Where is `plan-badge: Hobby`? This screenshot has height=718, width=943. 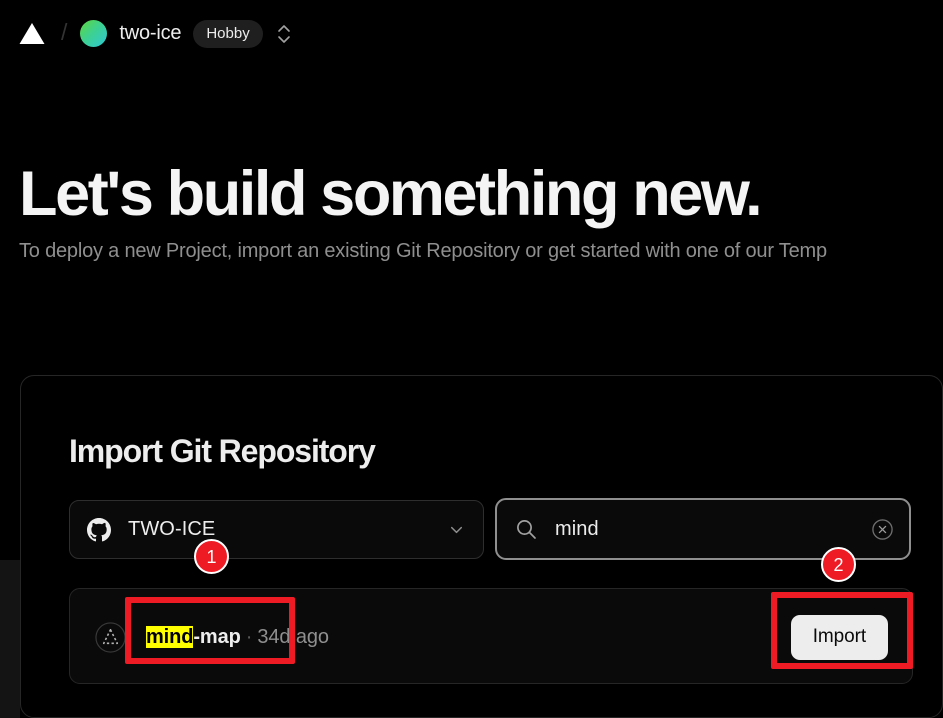 plan-badge: Hobby is located at coordinates (228, 33).